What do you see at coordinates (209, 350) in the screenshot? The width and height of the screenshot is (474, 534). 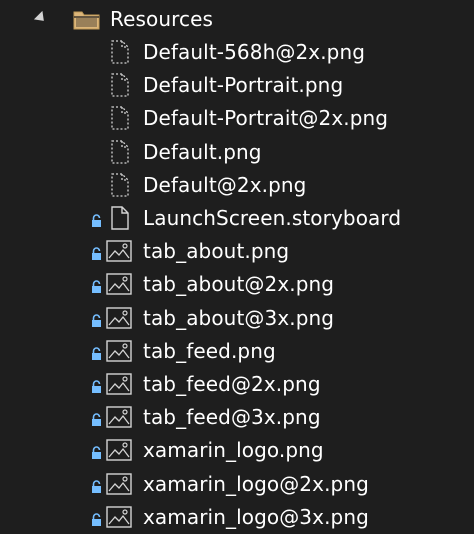 I see `file-label: tab_feed.png` at bounding box center [209, 350].